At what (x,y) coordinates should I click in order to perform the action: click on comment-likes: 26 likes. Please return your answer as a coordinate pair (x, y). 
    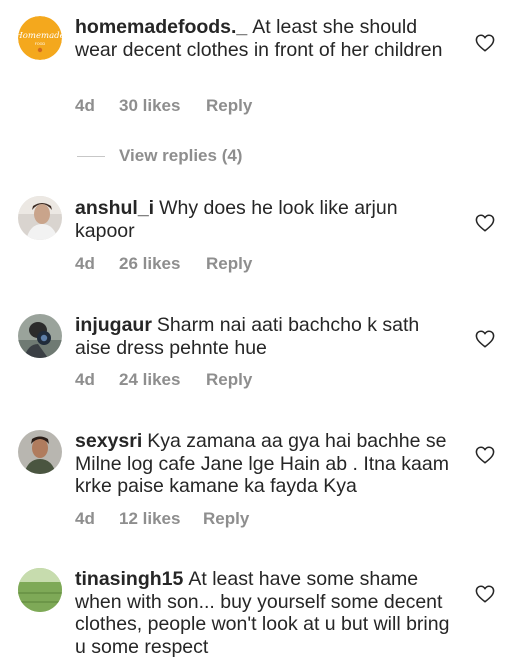
    Looking at the image, I should click on (162, 264).